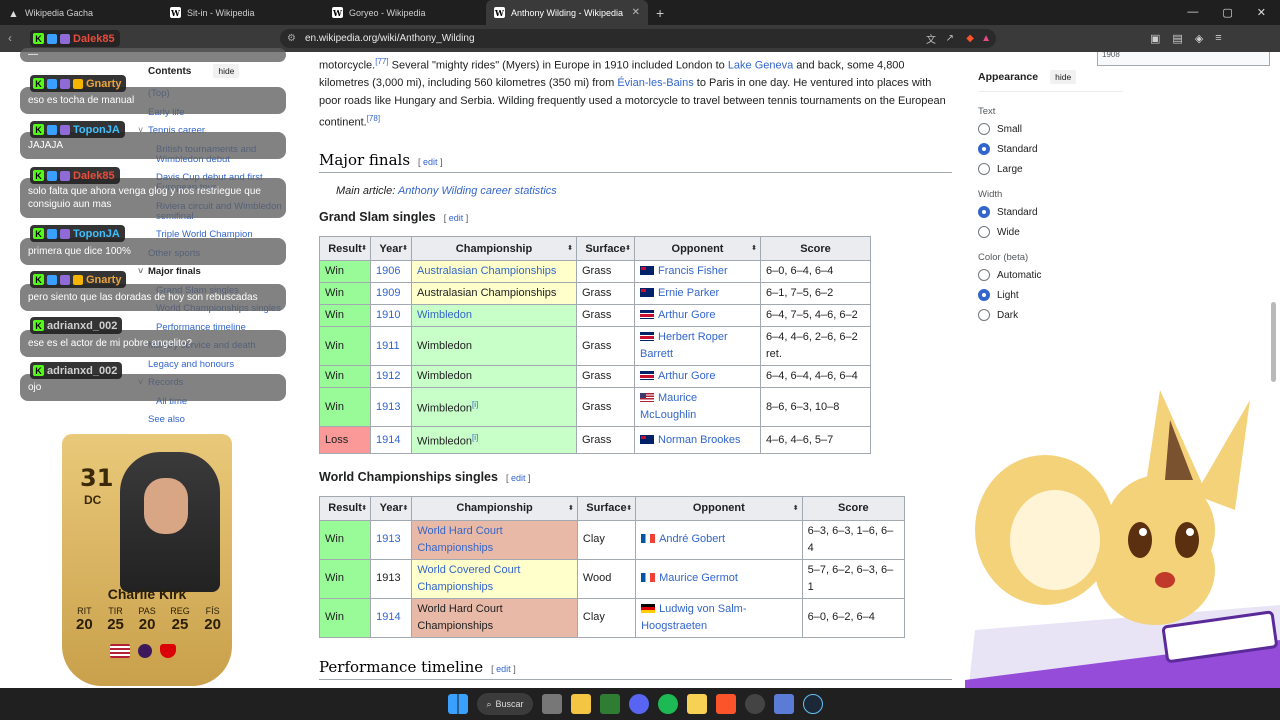 This screenshot has height=720, width=1280. Describe the element at coordinates (1218, 38) in the screenshot. I see `menu-icon: ≡` at that location.